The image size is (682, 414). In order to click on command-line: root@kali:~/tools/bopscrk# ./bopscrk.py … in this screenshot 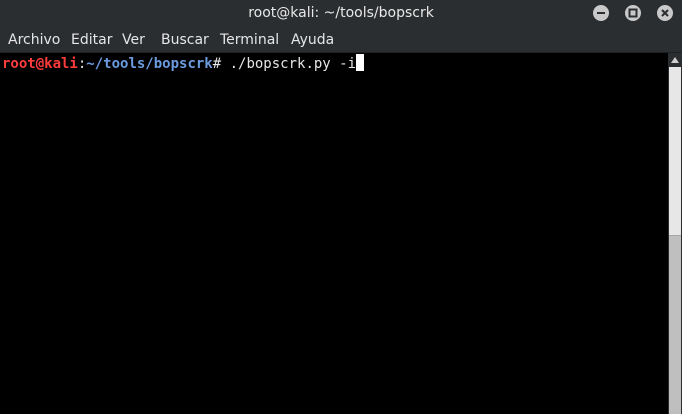, I will do `click(183, 64)`.